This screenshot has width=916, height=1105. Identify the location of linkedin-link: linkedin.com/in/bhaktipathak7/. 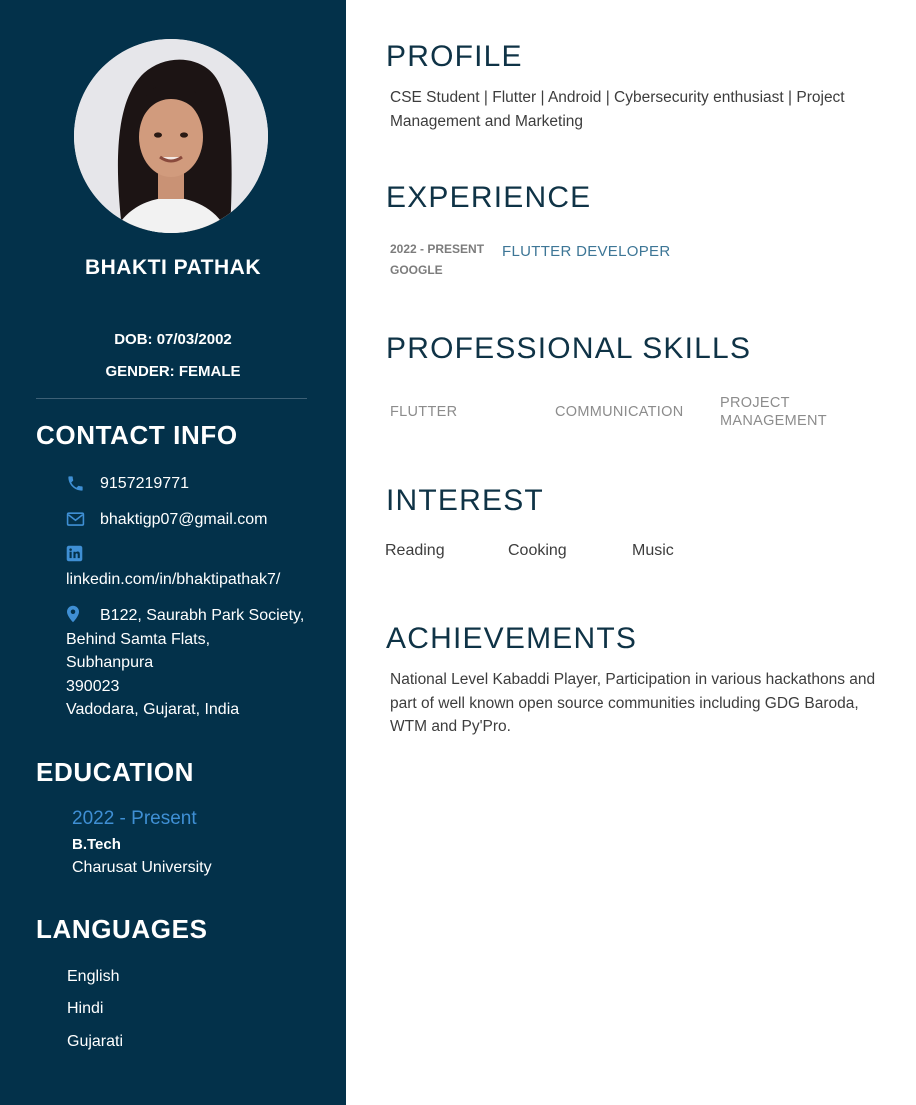
(173, 580).